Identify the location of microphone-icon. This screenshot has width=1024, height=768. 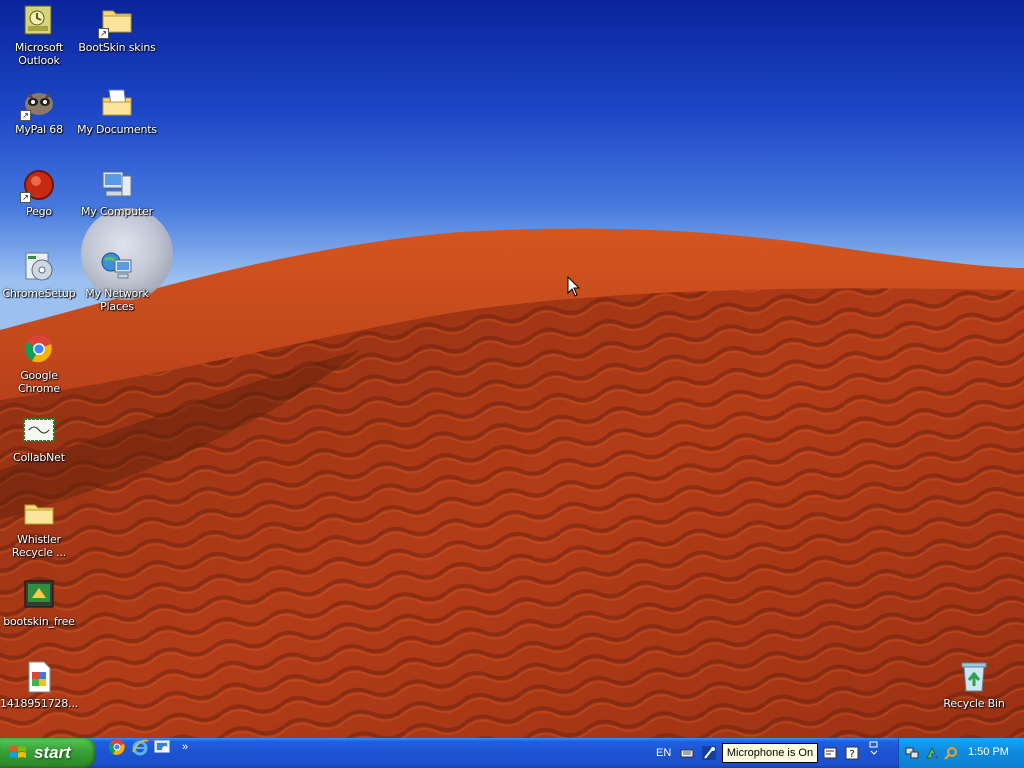
(709, 753).